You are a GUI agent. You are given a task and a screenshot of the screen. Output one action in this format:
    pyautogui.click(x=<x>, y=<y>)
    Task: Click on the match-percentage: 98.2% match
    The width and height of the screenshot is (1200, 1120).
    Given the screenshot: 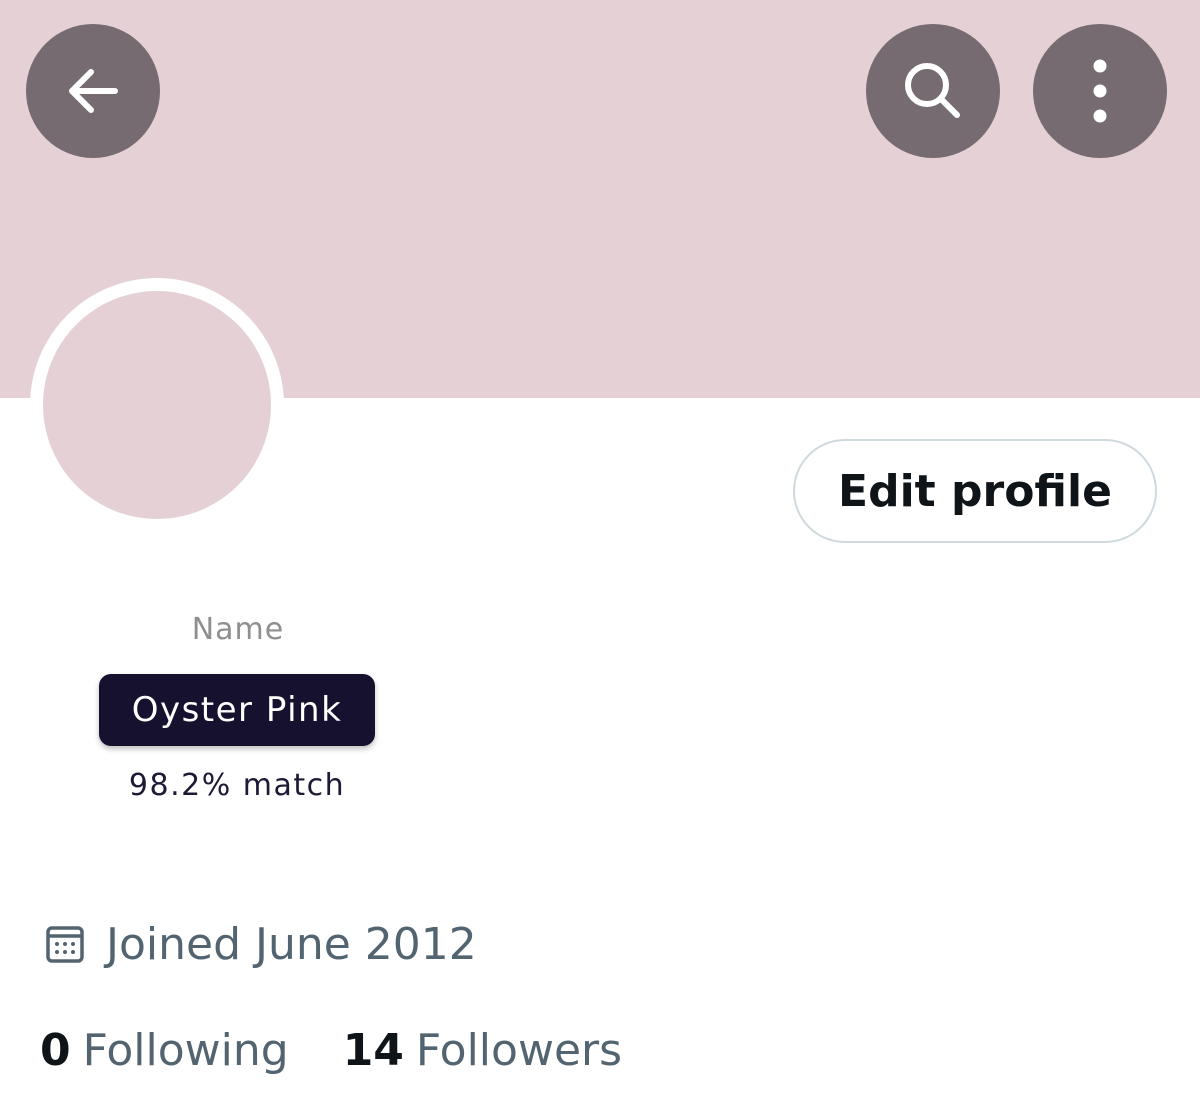 What is the action you would take?
    pyautogui.click(x=237, y=785)
    